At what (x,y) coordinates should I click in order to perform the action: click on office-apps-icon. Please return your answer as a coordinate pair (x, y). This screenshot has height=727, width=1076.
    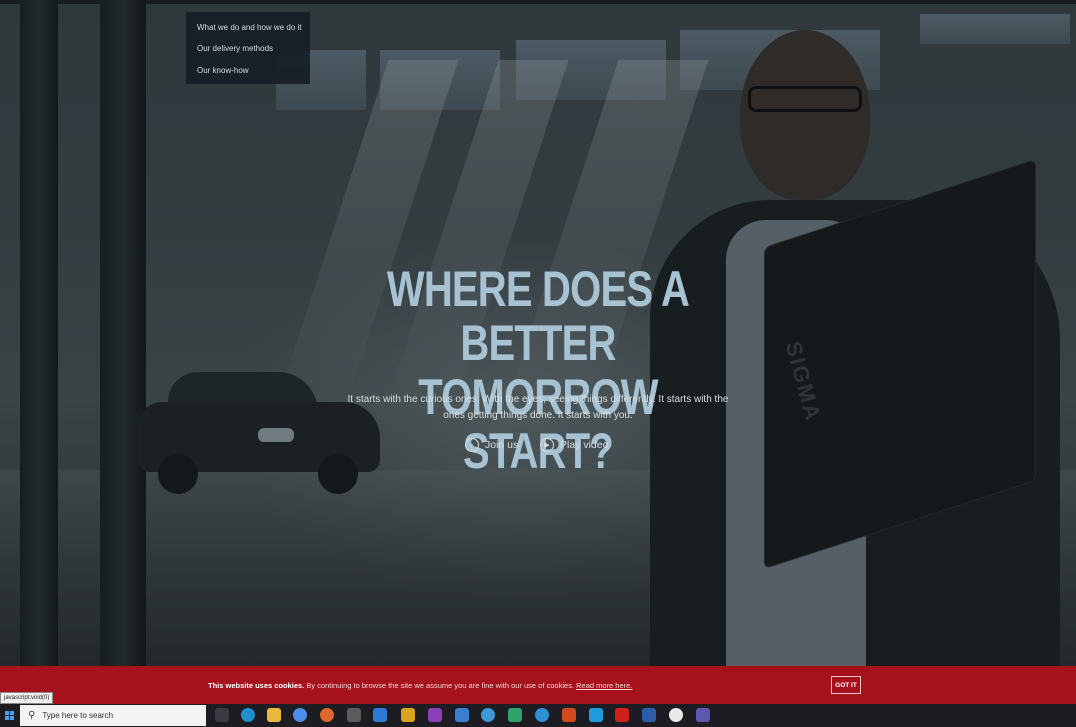
    Looking at the image, I should click on (569, 715).